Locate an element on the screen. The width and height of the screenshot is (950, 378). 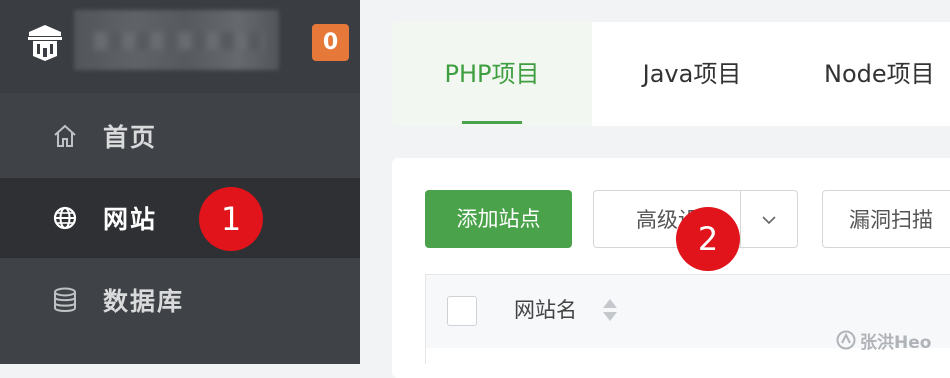
tab-label: Node项目 is located at coordinates (879, 74).